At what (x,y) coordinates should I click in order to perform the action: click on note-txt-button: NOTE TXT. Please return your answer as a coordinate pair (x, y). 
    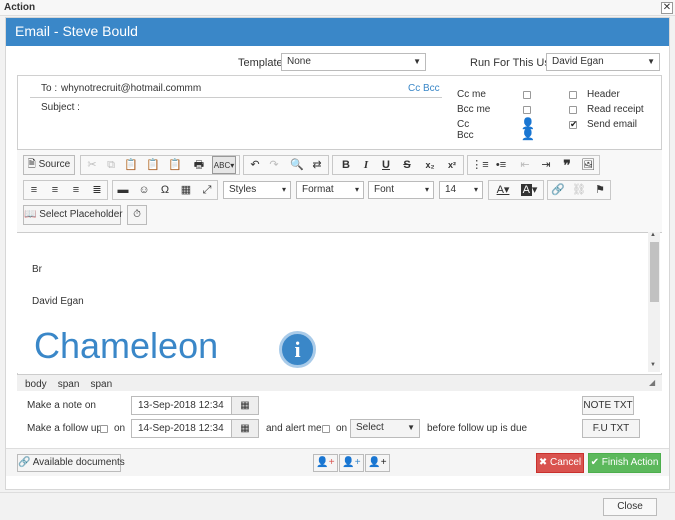
    Looking at the image, I should click on (608, 405).